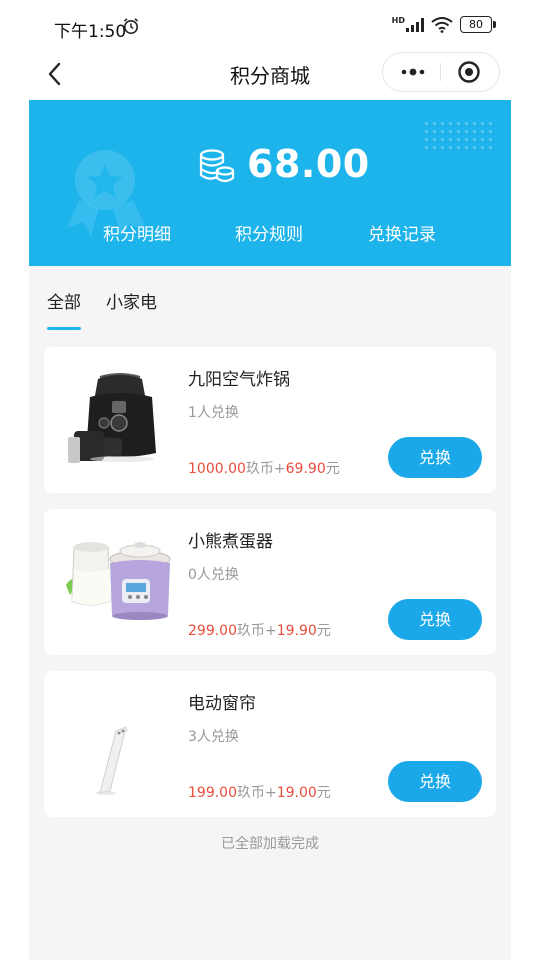 The width and height of the screenshot is (540, 960). Describe the element at coordinates (230, 542) in the screenshot. I see `product-name: 小熊煮蛋器` at that location.